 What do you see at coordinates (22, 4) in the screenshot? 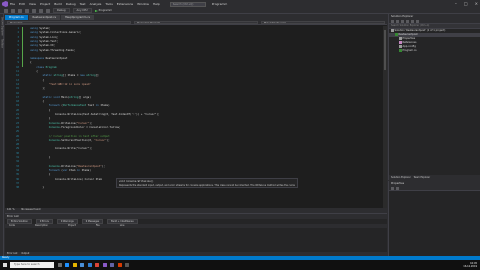
I see `menu-item: Edit` at bounding box center [22, 4].